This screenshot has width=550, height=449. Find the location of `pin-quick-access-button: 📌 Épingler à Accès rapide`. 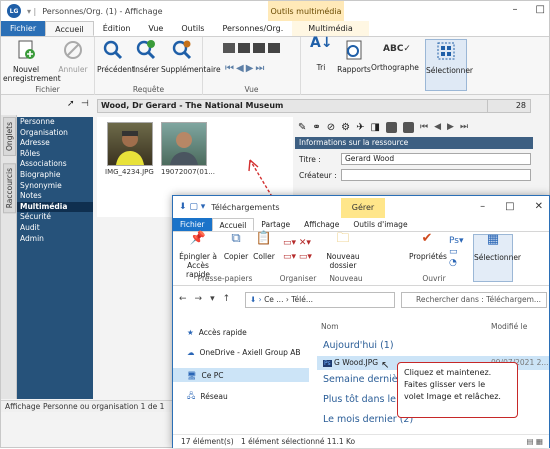

pin-quick-access-button: 📌 Épingler à Accès rapide is located at coordinates (198, 255).